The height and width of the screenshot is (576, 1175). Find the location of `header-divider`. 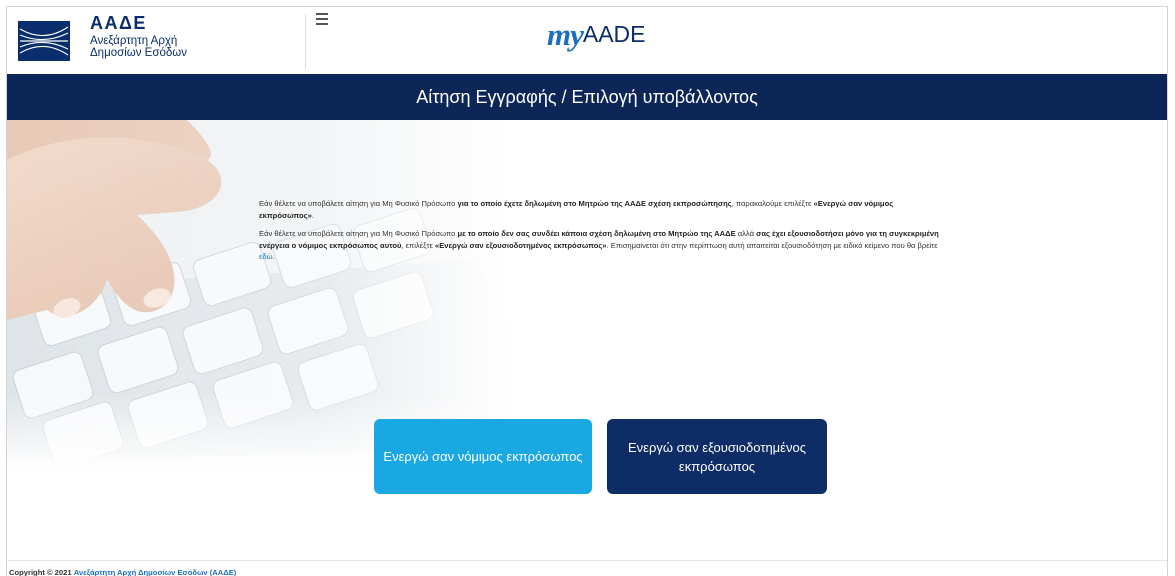

header-divider is located at coordinates (305, 42).